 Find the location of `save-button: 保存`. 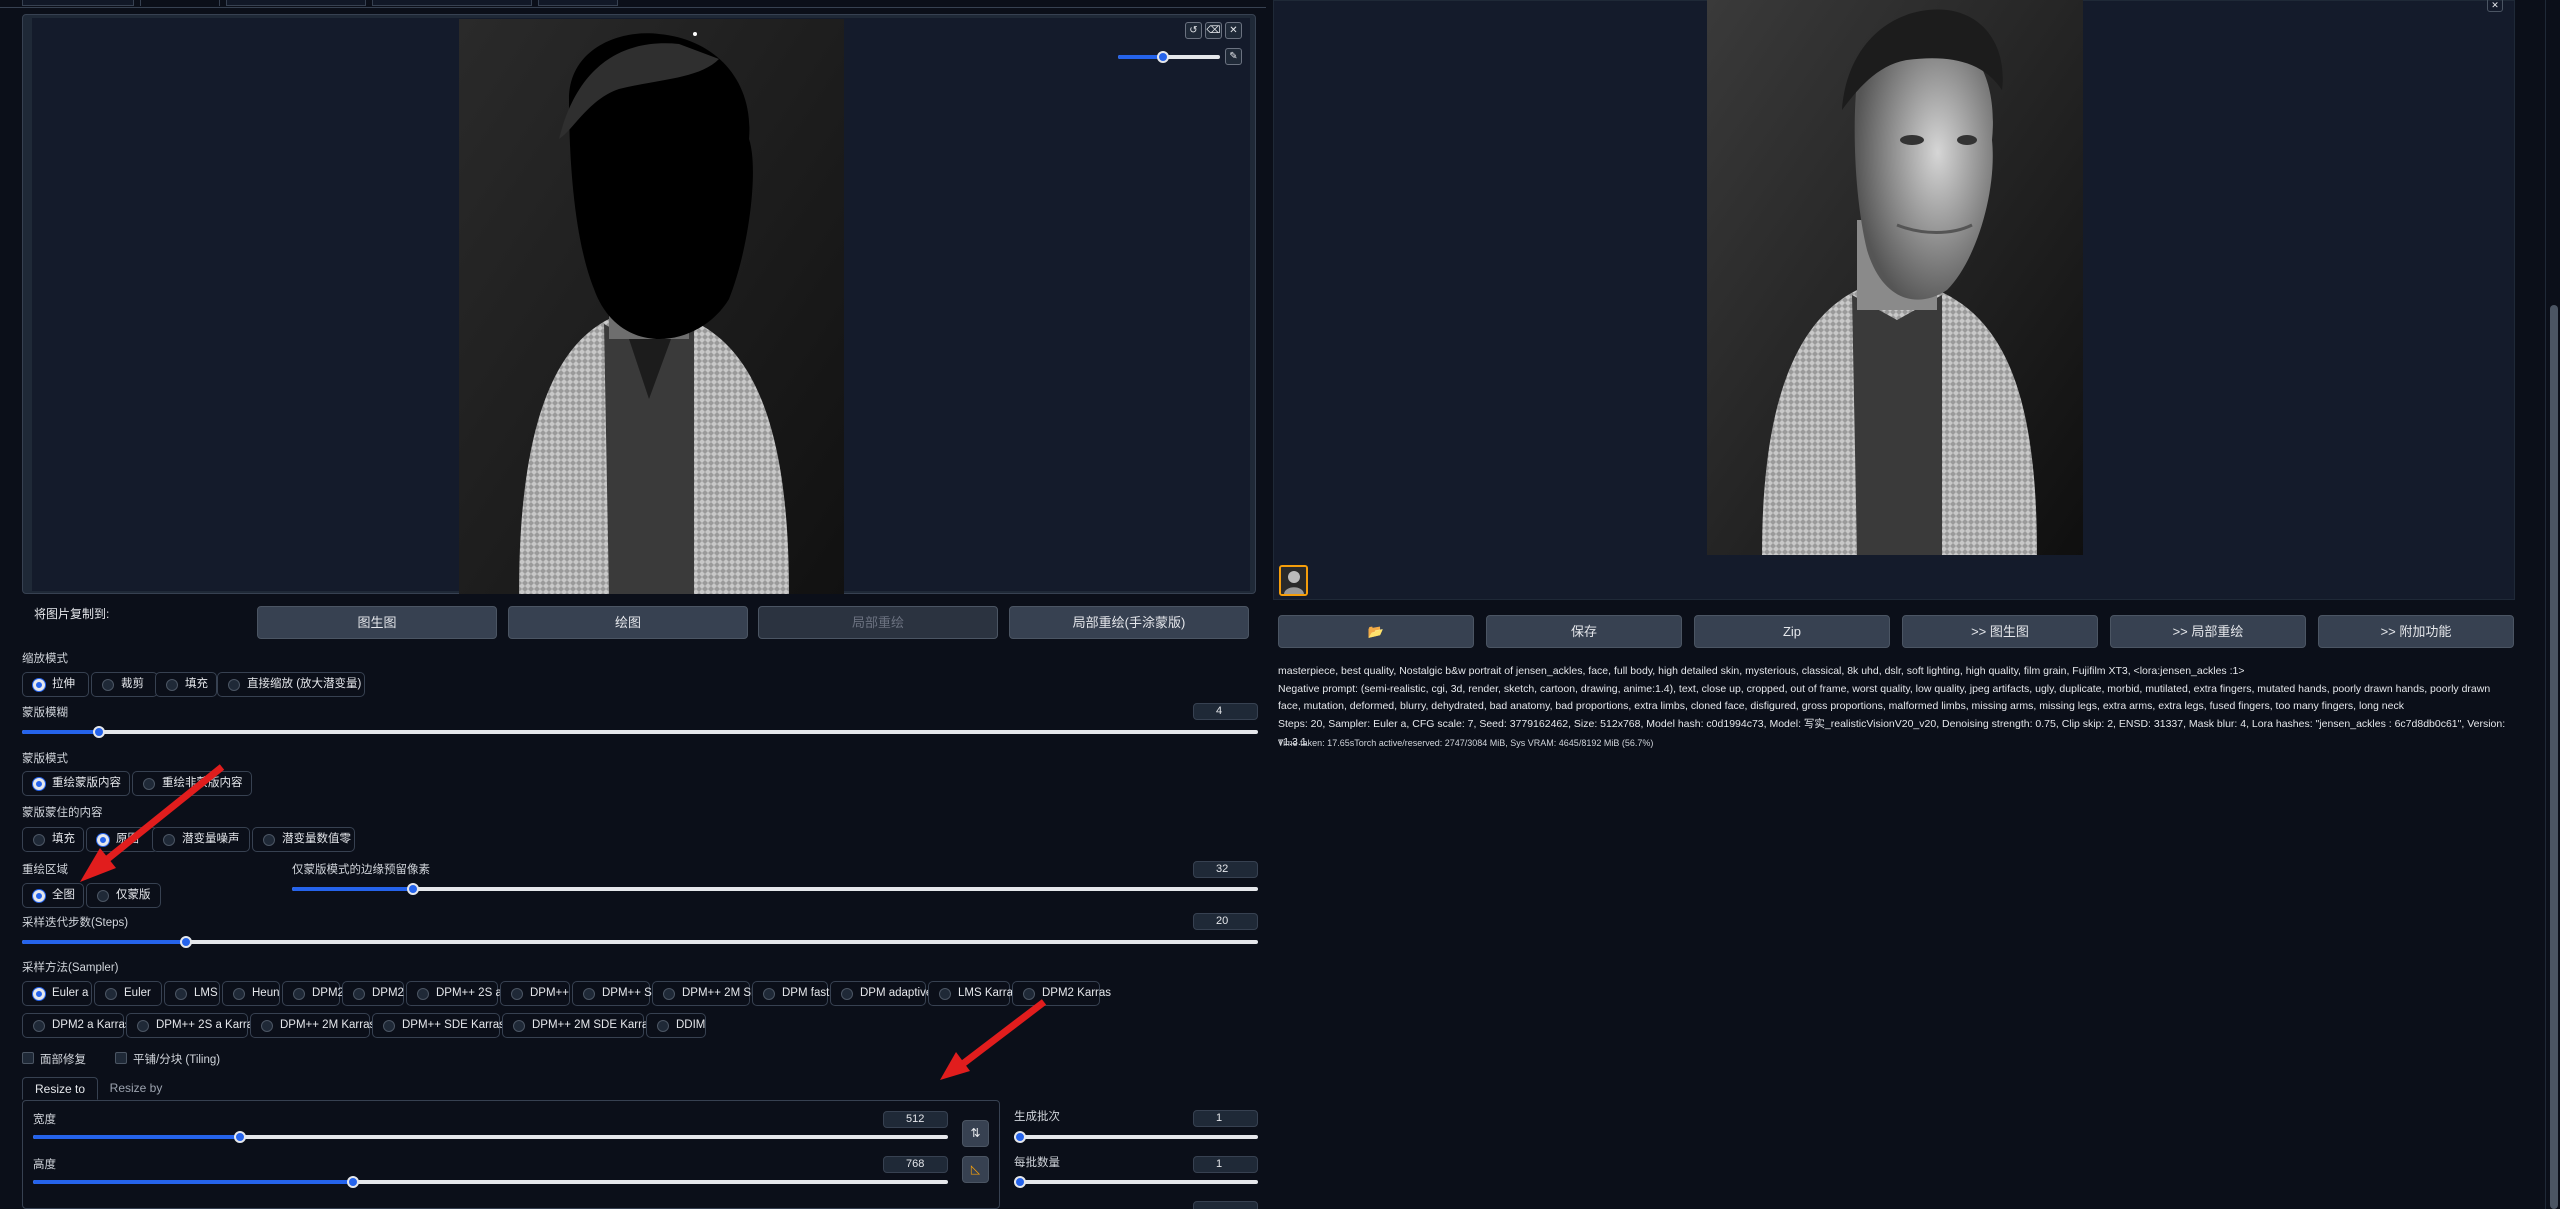

save-button: 保存 is located at coordinates (1584, 631).